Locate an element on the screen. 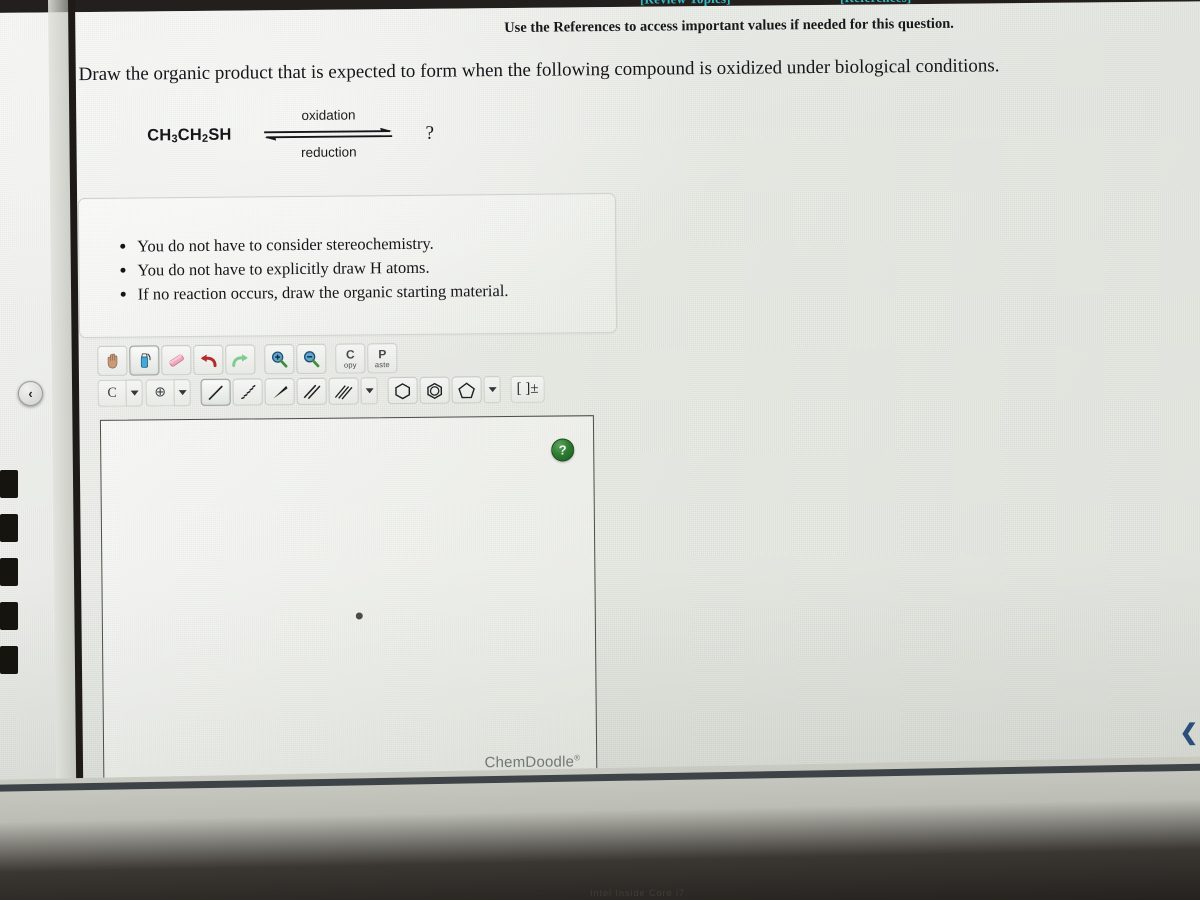  keyboard-keys is located at coordinates (11, 595).